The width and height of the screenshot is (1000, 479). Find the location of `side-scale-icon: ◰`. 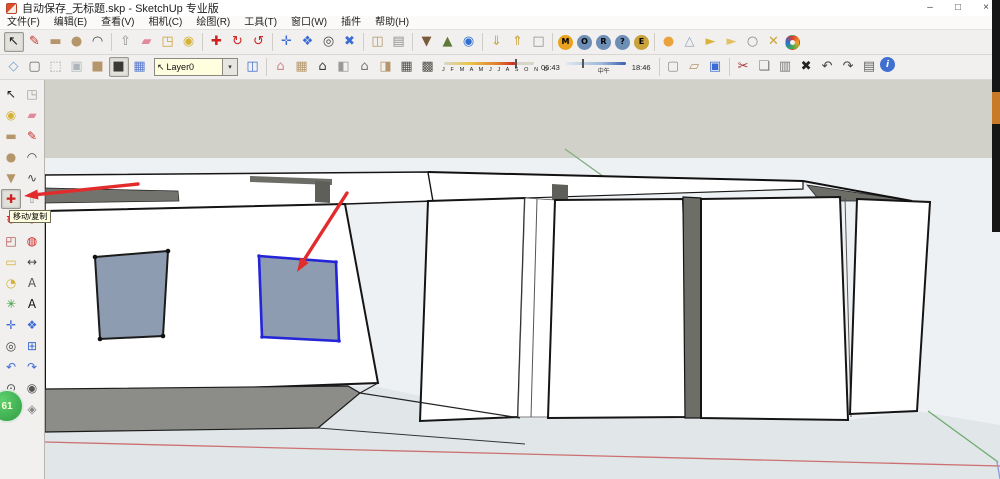

side-scale-icon: ◰ is located at coordinates (11, 241).